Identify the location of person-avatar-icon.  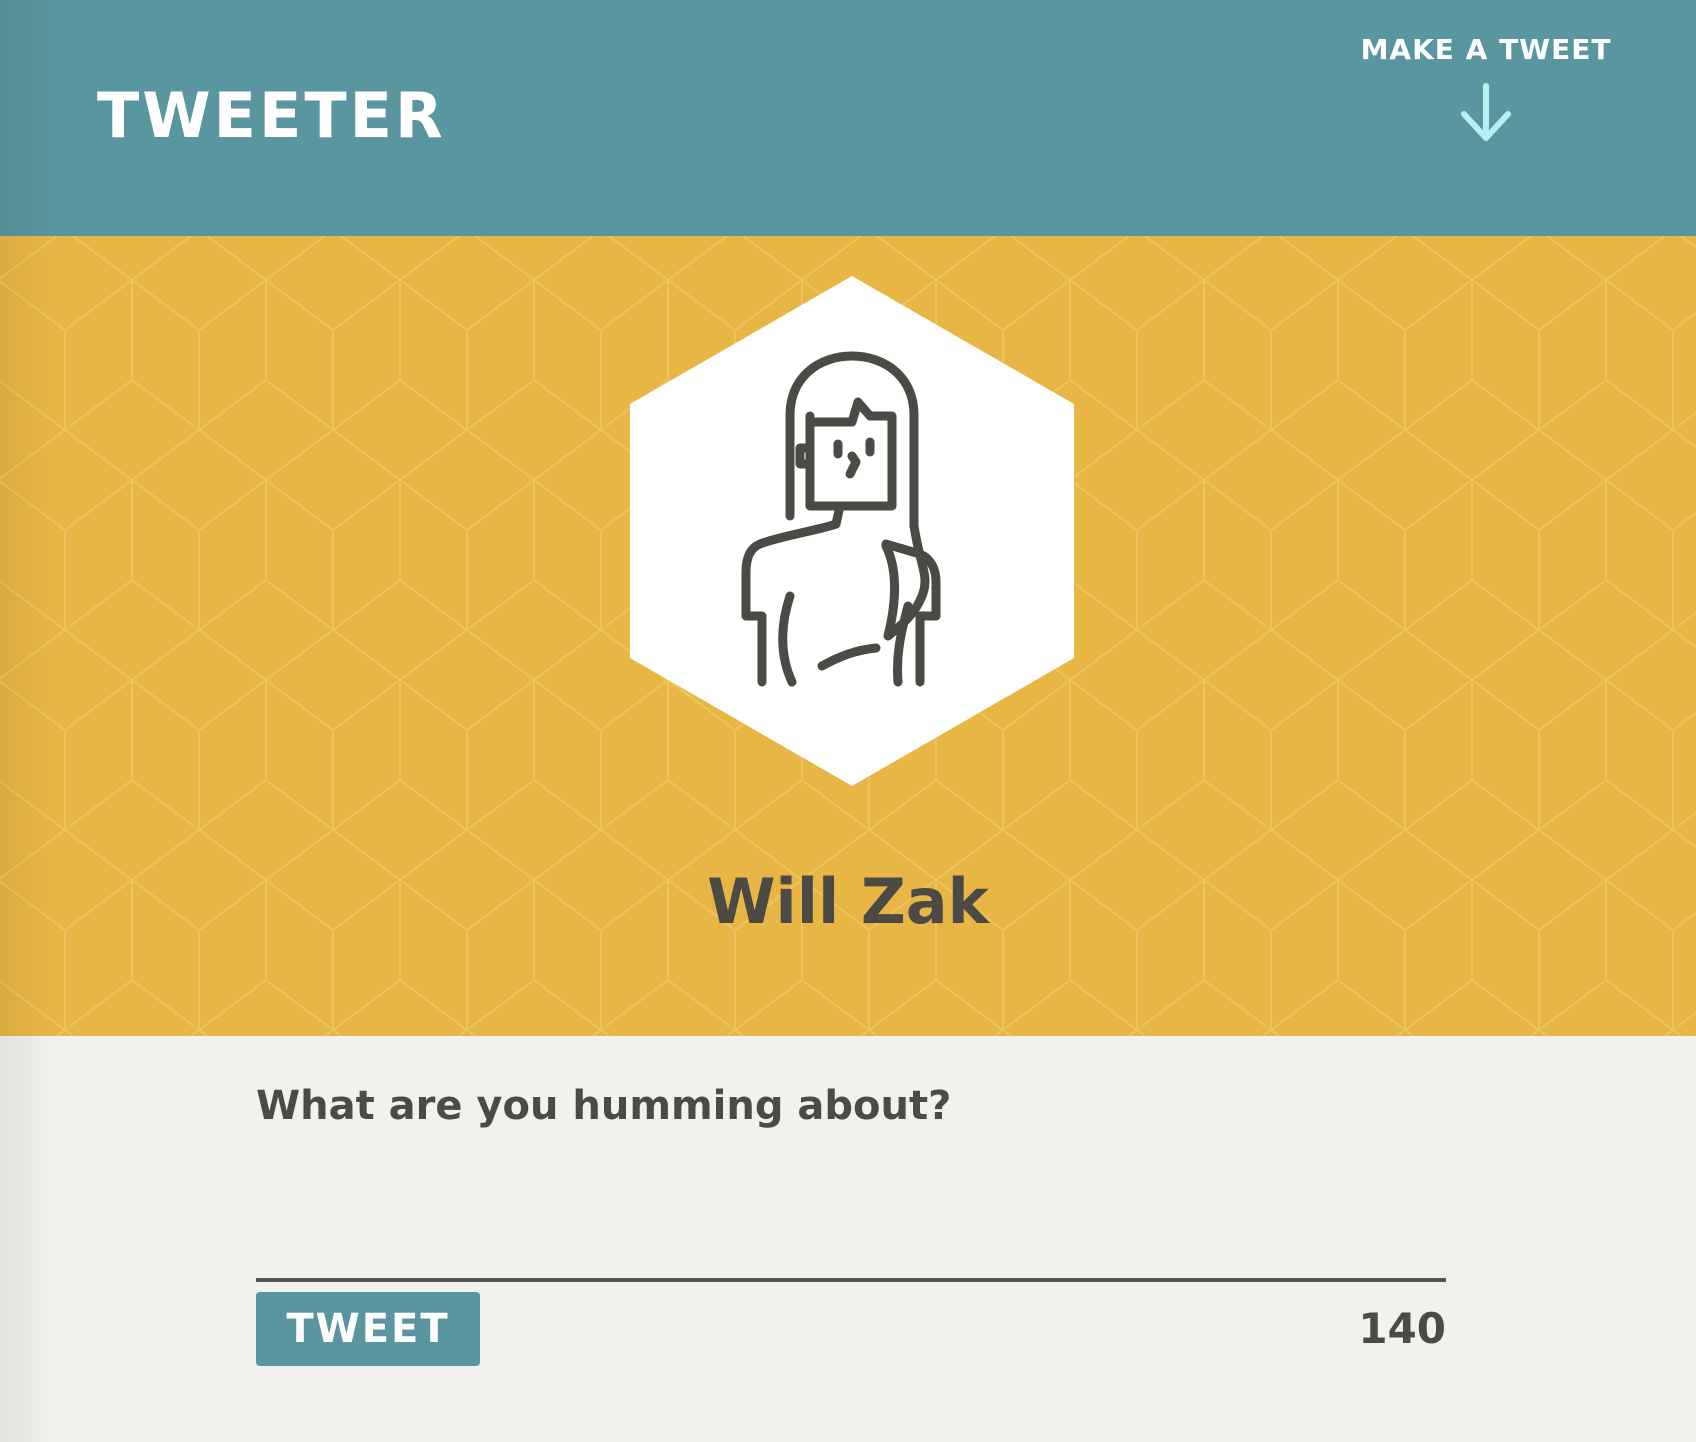
(852, 531).